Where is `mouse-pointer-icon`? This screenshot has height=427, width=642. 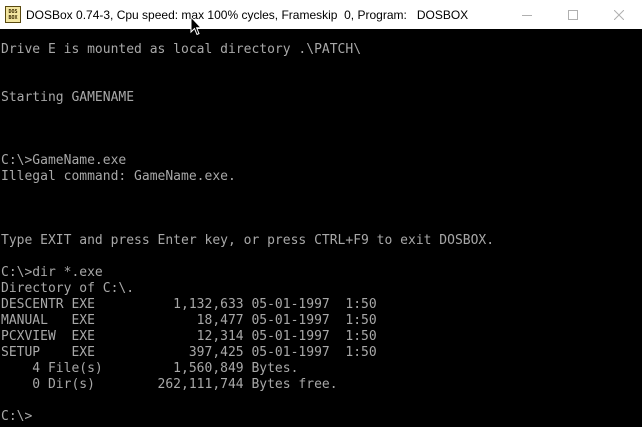 mouse-pointer-icon is located at coordinates (196, 26).